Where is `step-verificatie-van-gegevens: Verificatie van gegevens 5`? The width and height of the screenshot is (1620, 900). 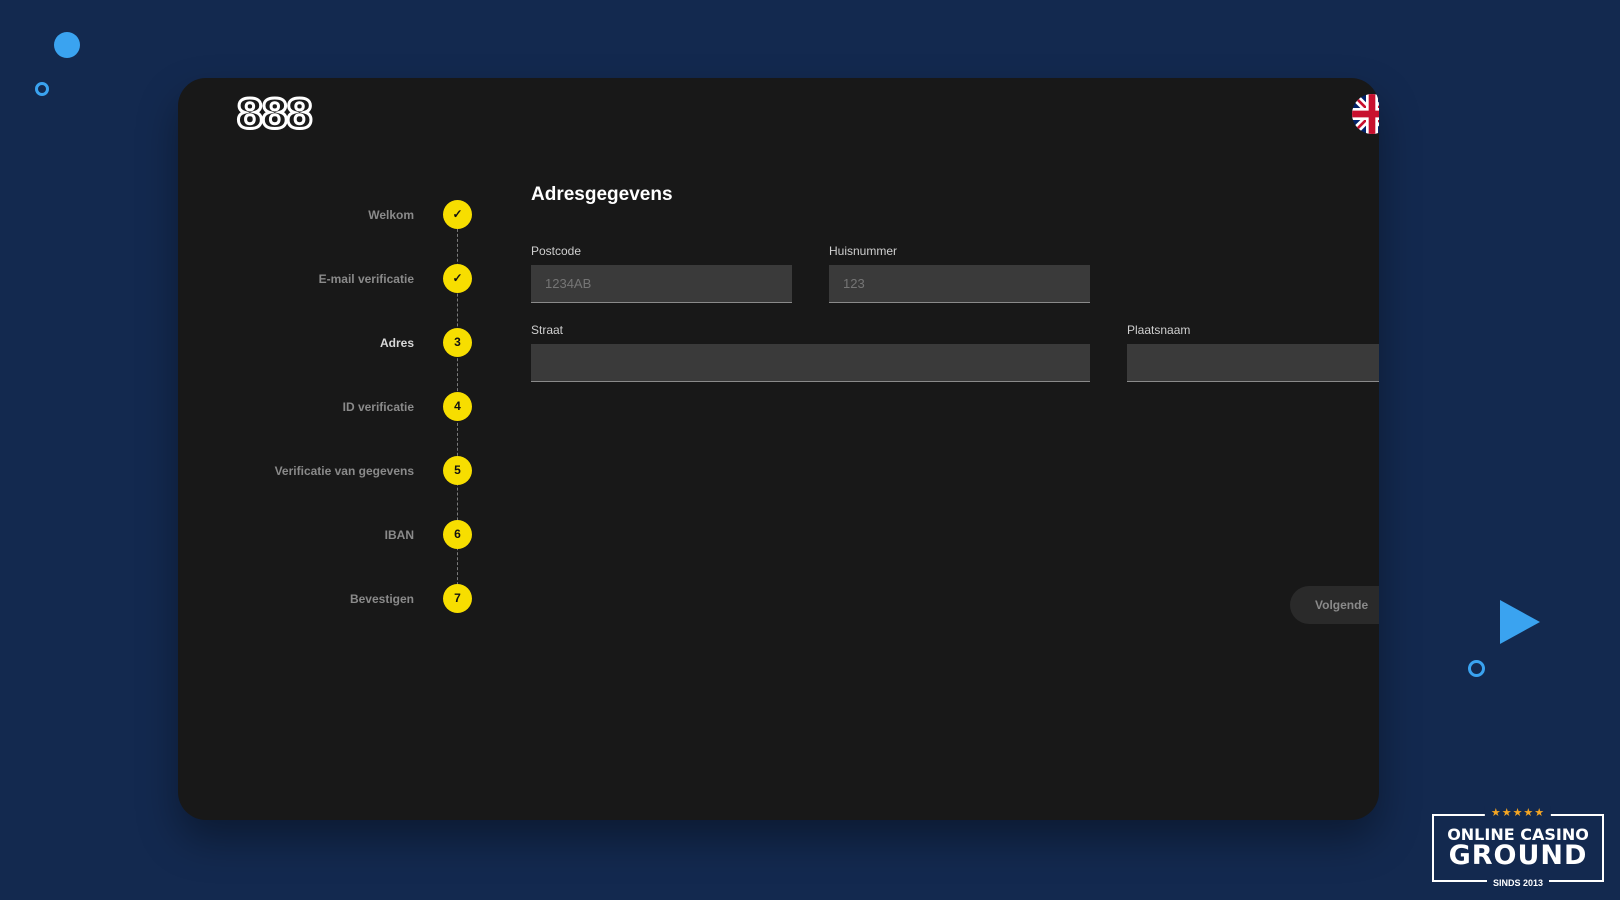 step-verificatie-van-gegevens: Verificatie van gegevens 5 is located at coordinates (328, 471).